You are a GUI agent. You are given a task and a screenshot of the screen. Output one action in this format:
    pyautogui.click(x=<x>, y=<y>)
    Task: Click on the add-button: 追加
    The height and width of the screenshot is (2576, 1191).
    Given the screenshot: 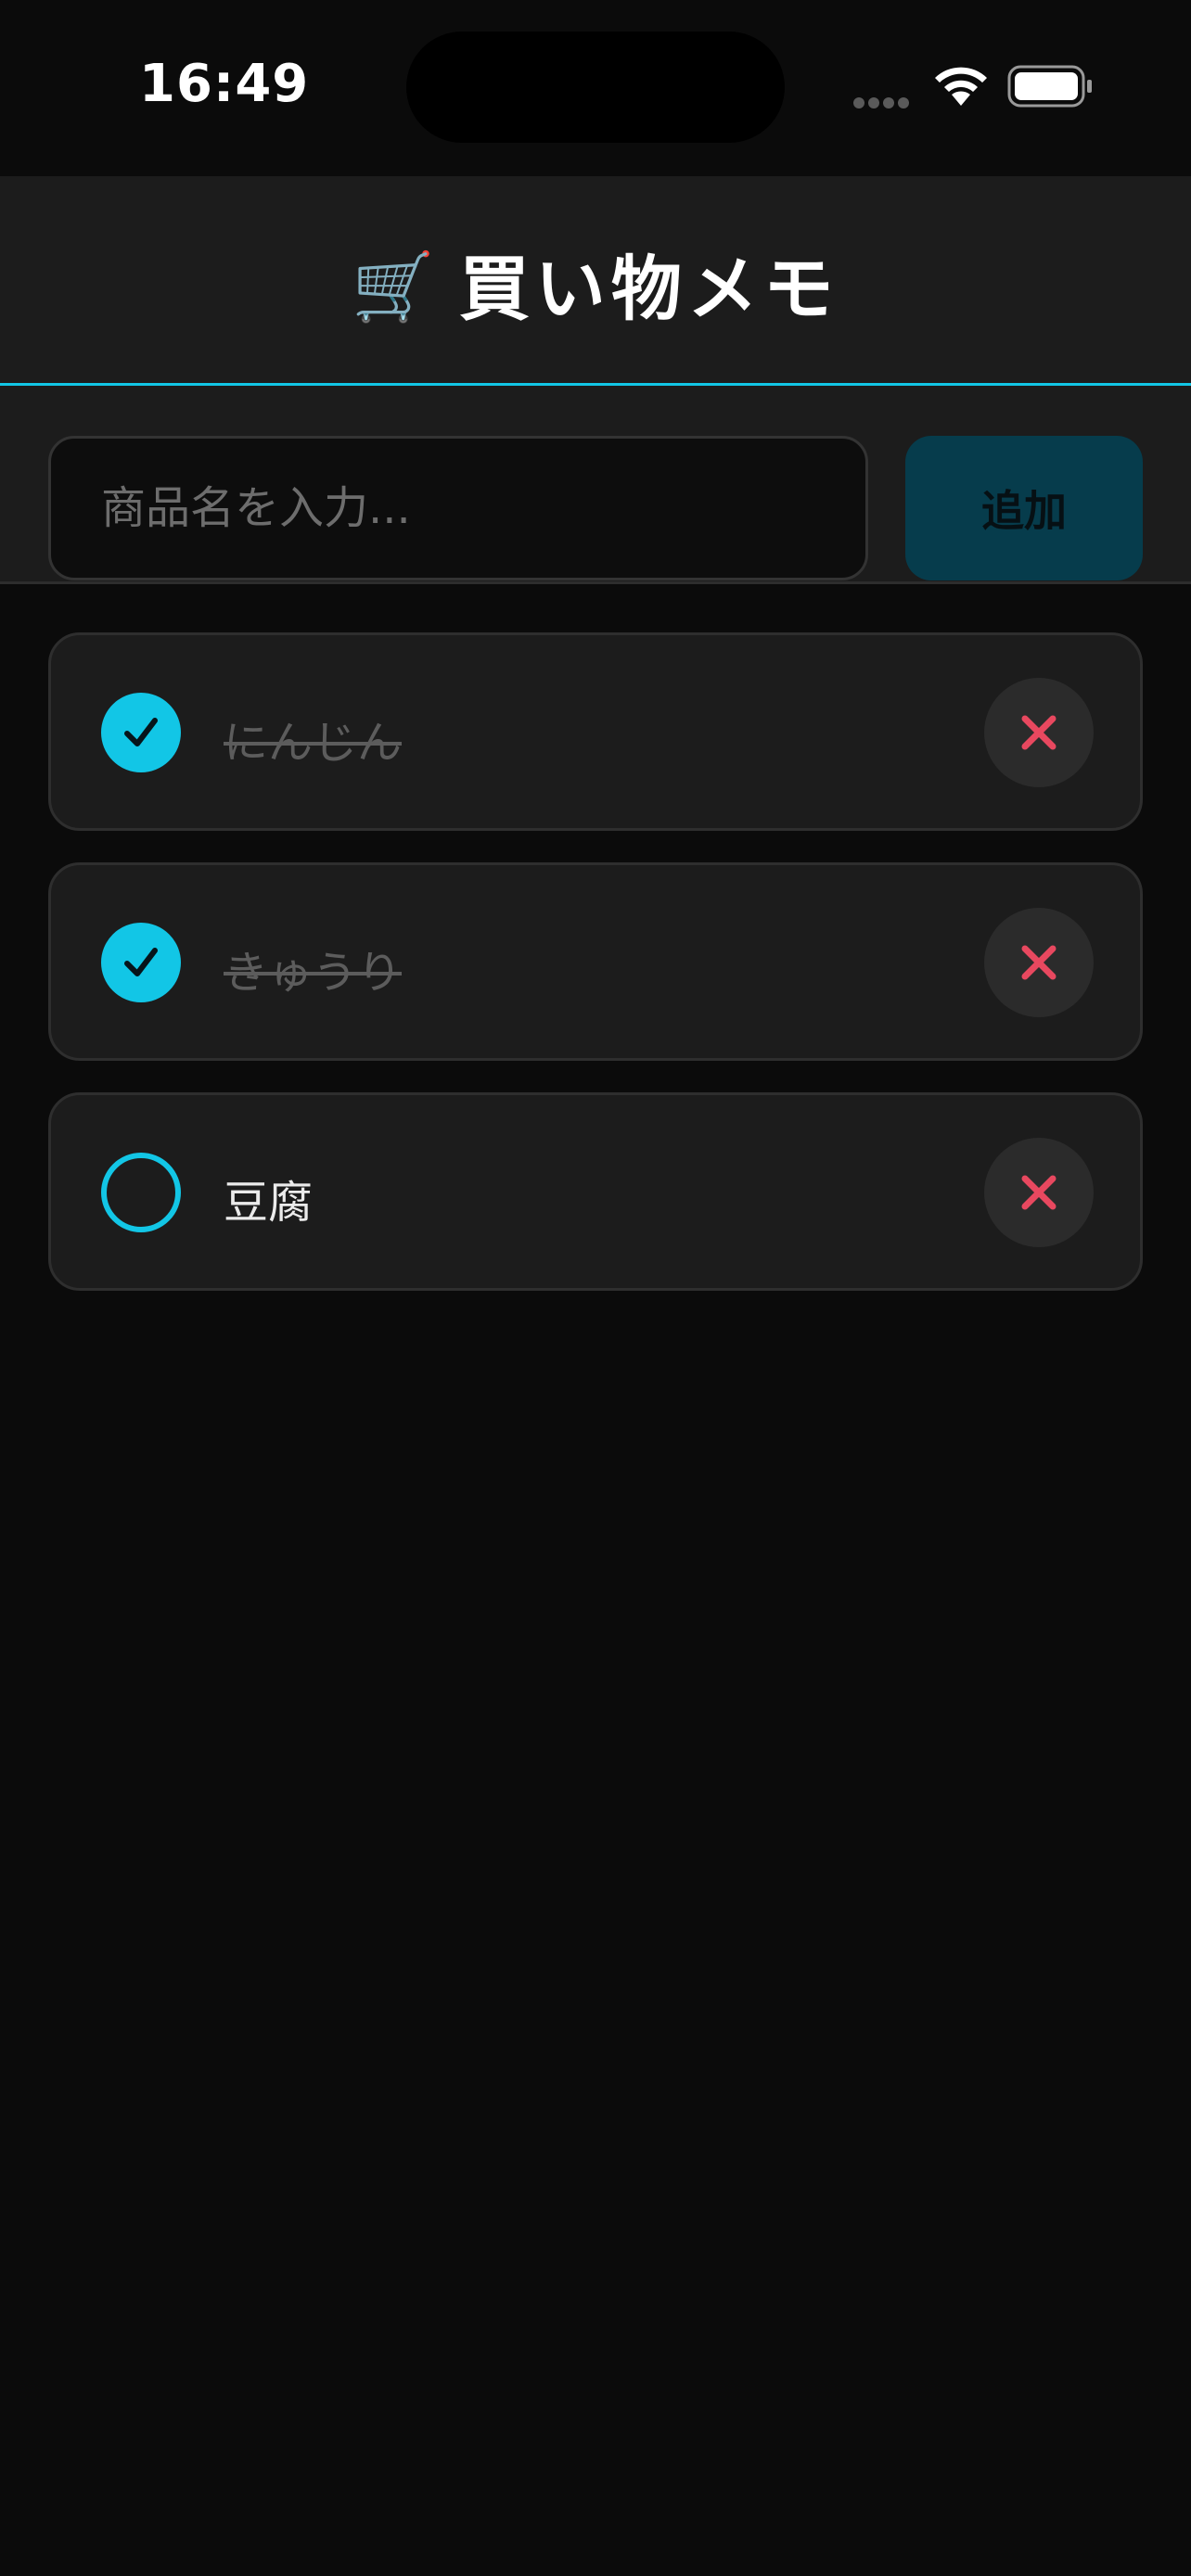 What is the action you would take?
    pyautogui.click(x=1024, y=508)
    